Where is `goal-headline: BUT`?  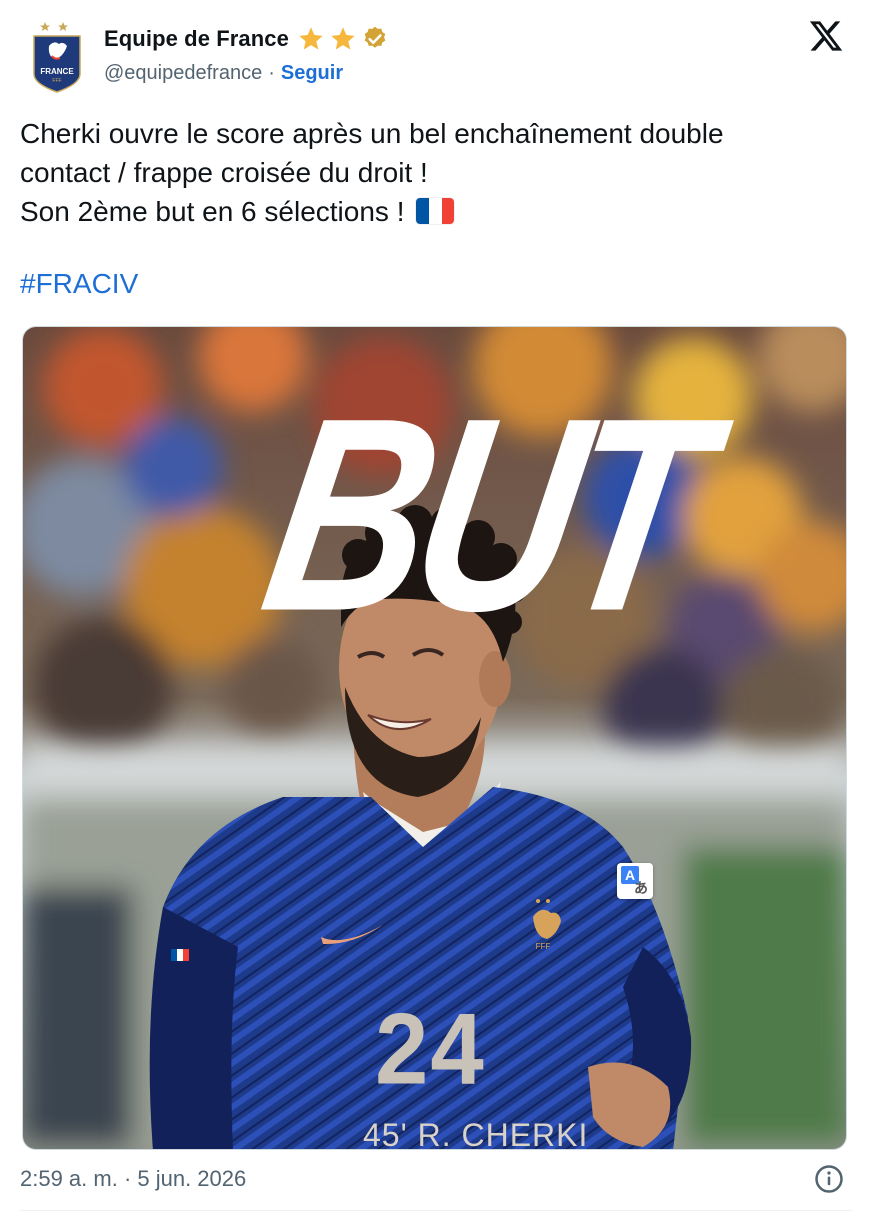 goal-headline: BUT is located at coordinates (482, 514).